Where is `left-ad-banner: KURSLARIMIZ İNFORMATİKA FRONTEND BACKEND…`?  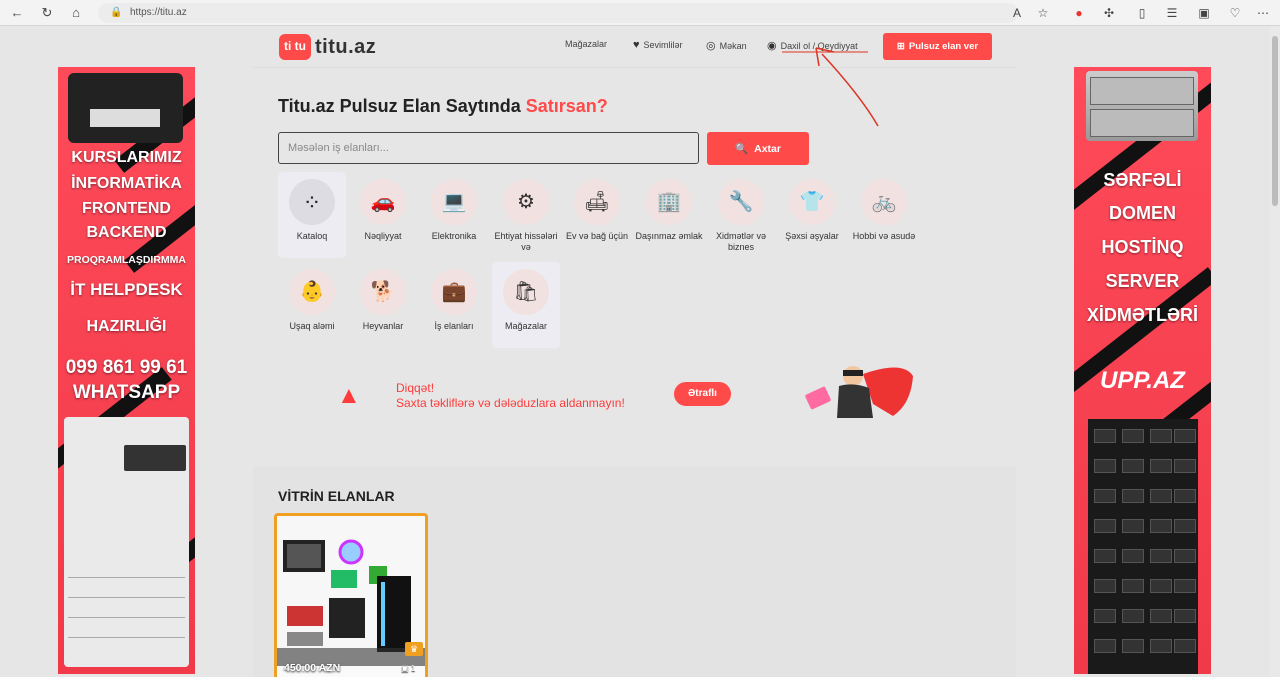
left-ad-banner: KURSLARIMIZ İNFORMATİKA FRONTEND BACKEND… is located at coordinates (126, 370).